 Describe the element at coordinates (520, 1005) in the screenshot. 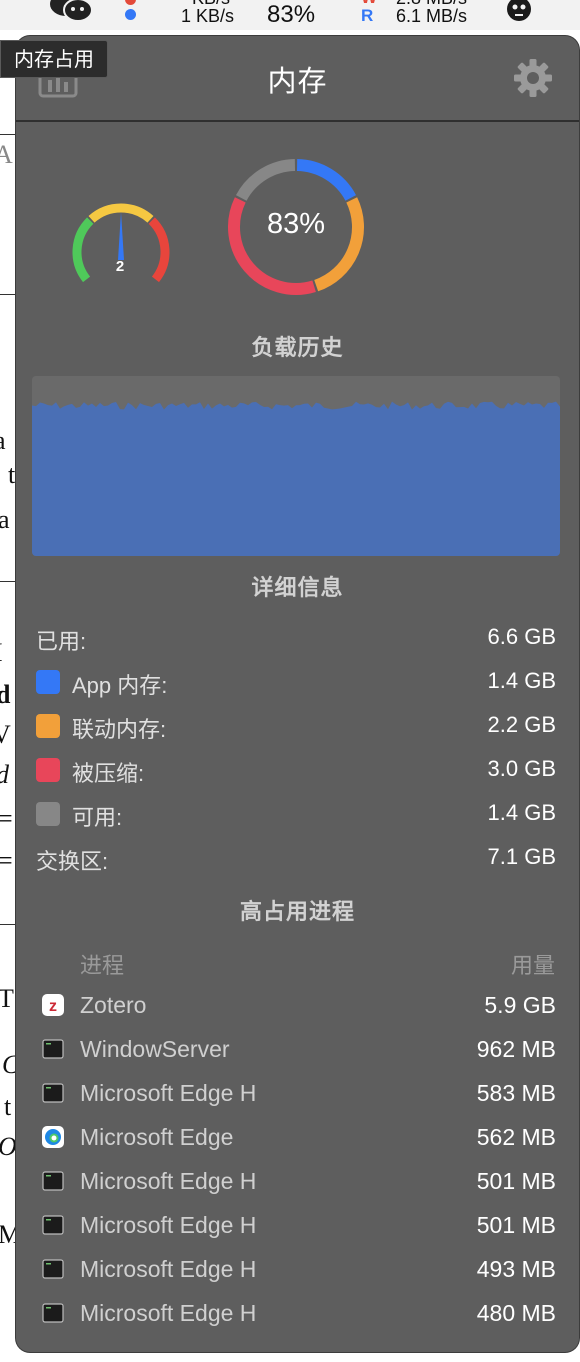

I see `process-usage: 5.9 GB` at that location.